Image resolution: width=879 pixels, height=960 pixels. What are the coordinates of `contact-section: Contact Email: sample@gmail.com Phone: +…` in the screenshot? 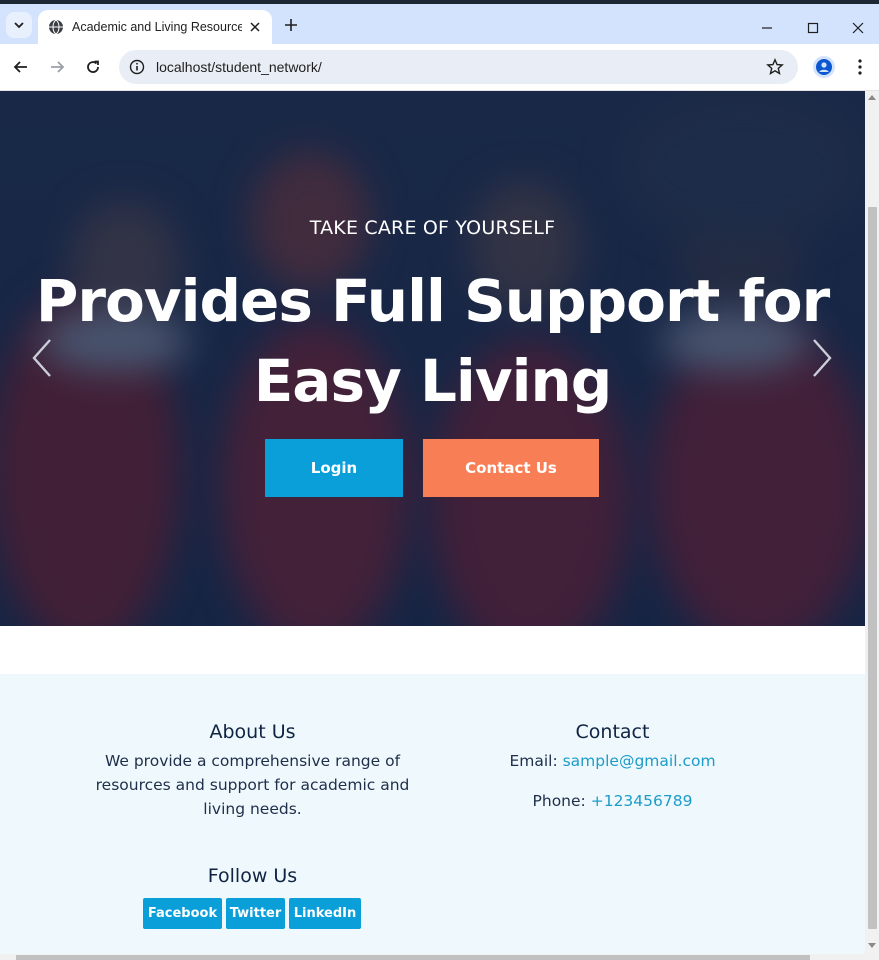 It's located at (612, 767).